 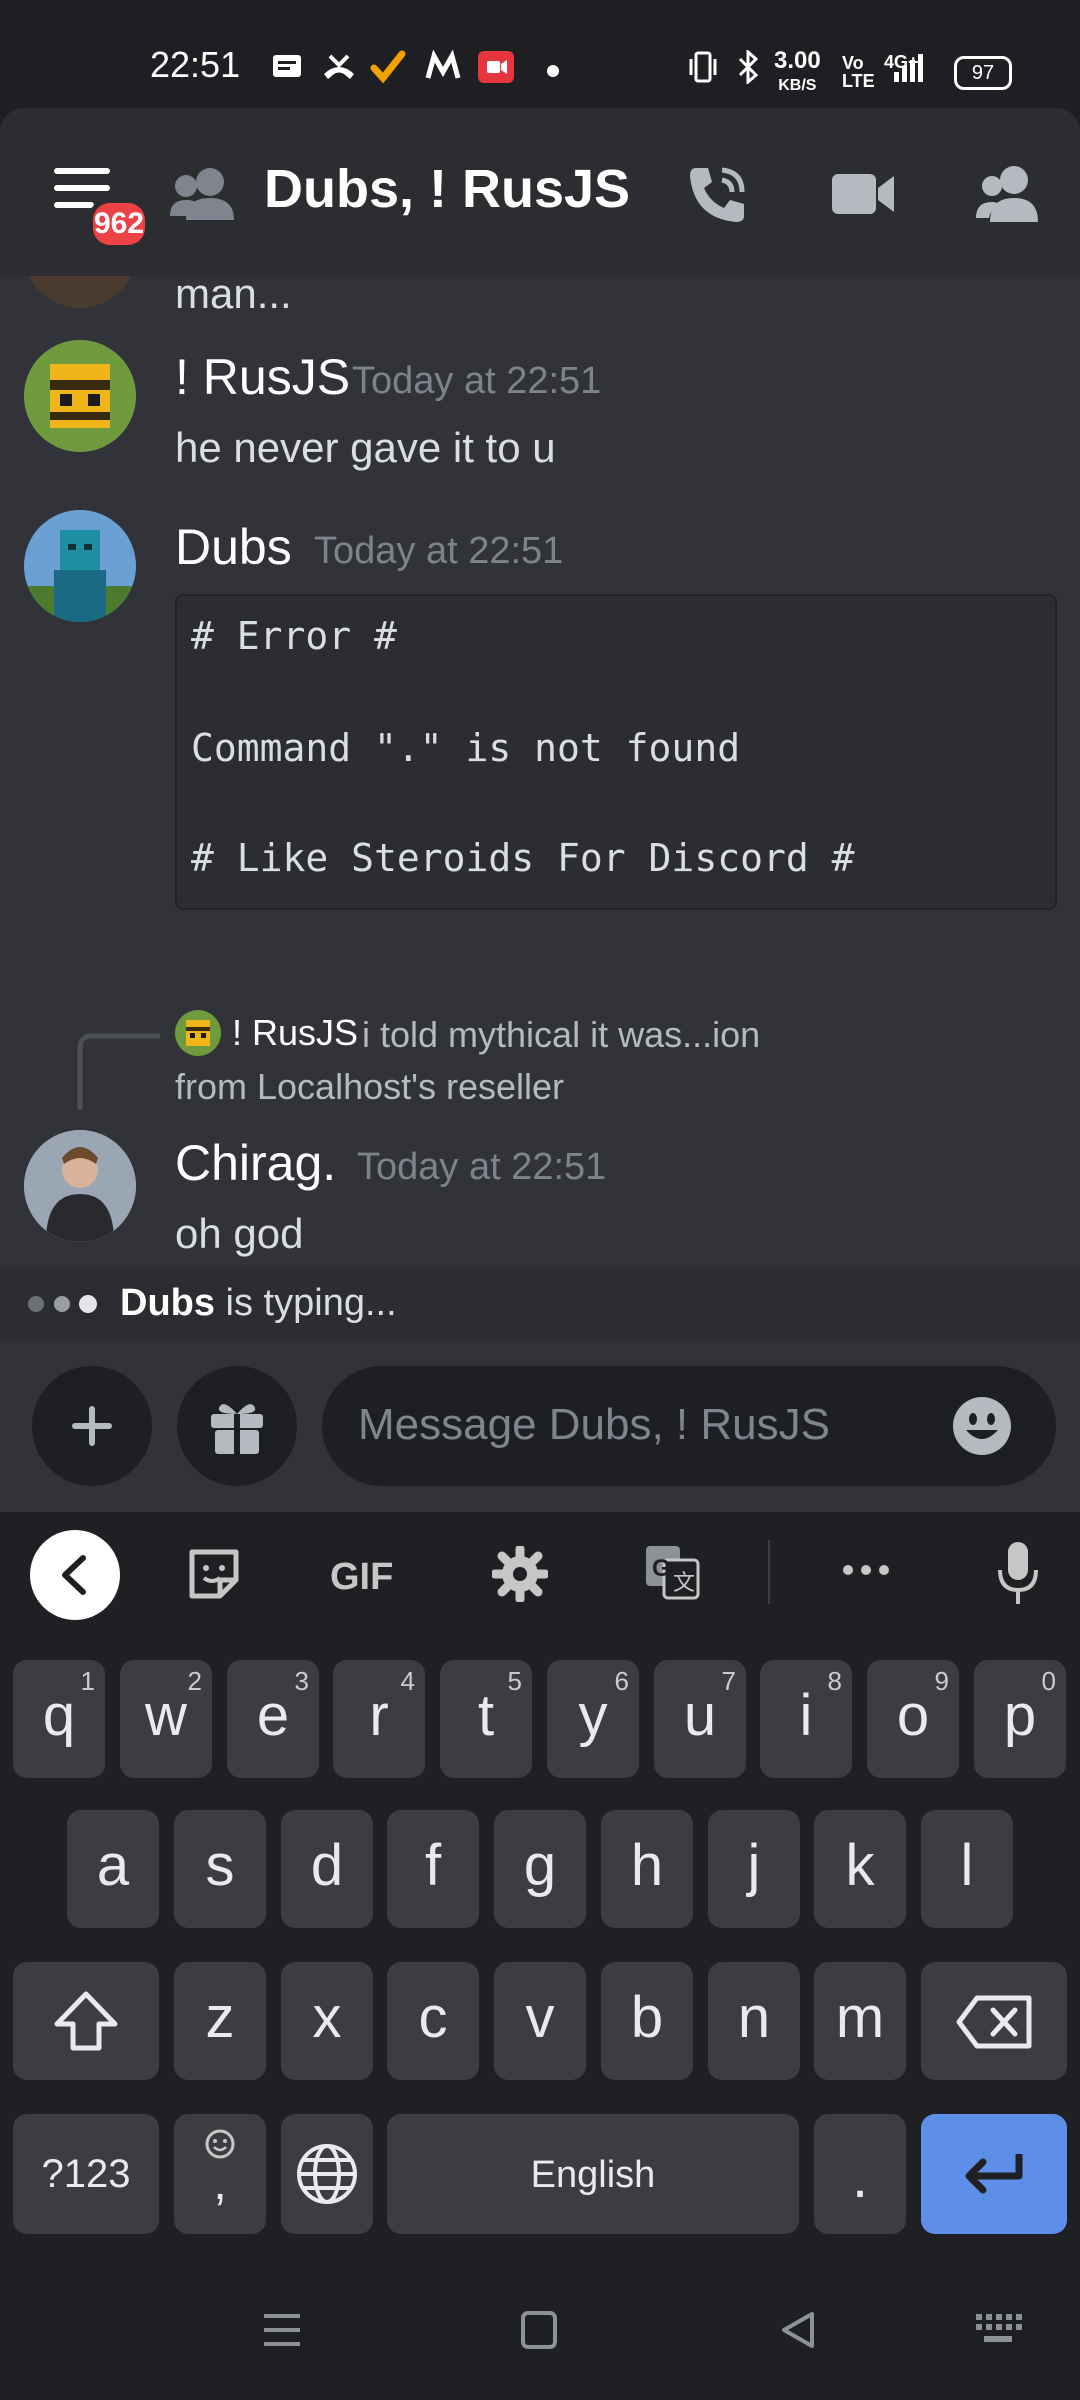 I want to click on status-bar: 22:51 3.00 KB/S Vo LTE 4G+ 97, so click(x=540, y=54).